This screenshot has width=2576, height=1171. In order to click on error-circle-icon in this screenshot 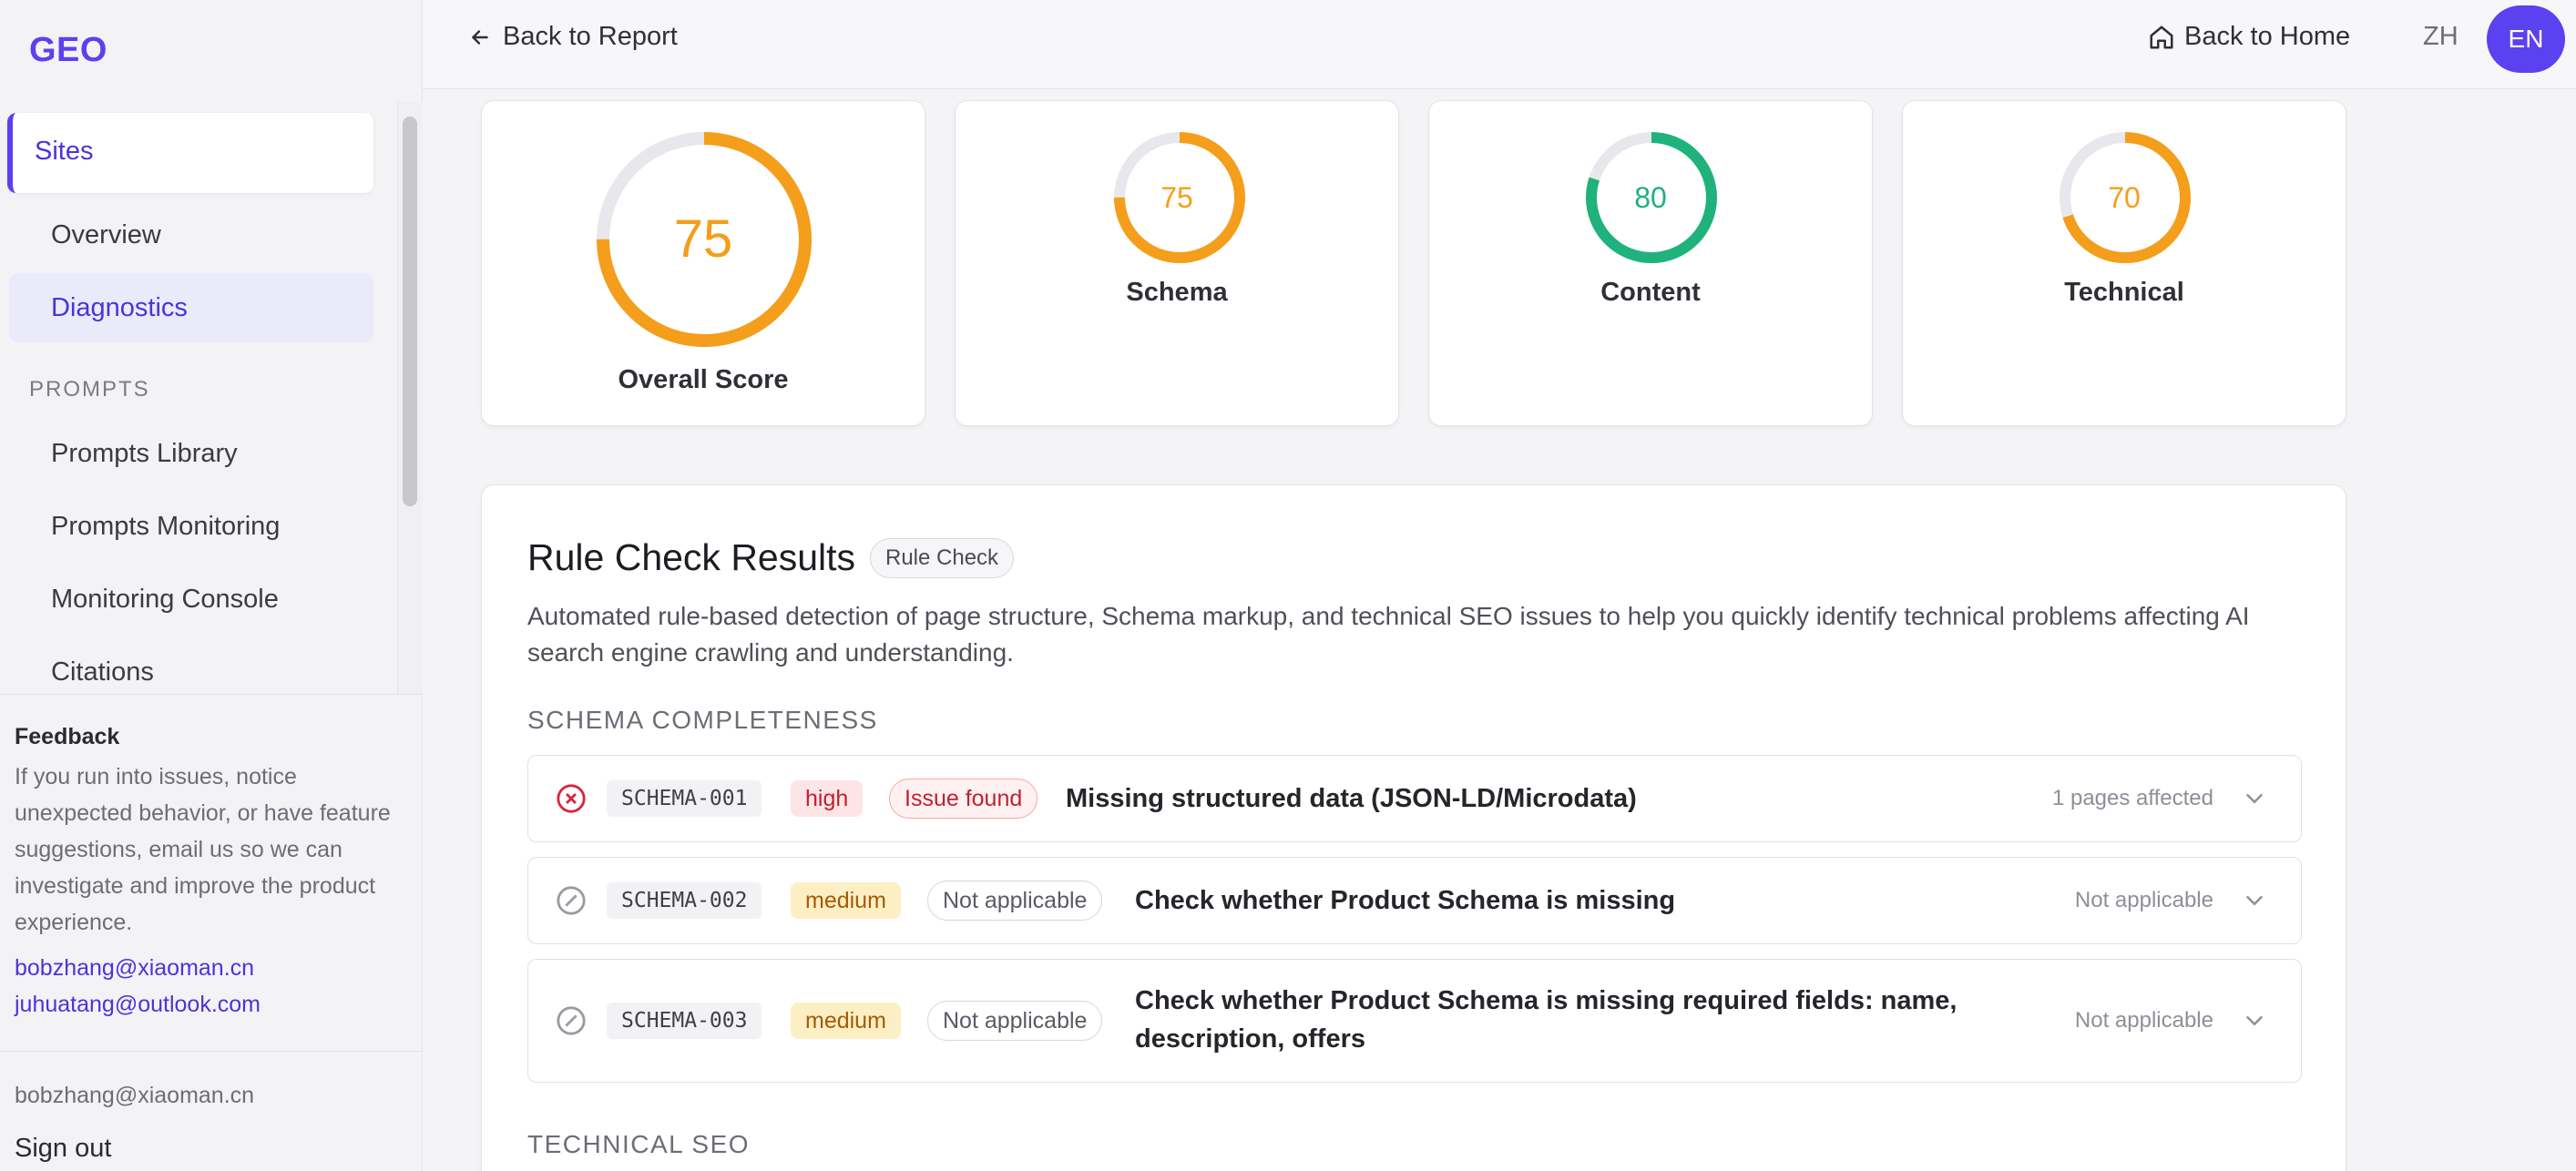, I will do `click(571, 798)`.